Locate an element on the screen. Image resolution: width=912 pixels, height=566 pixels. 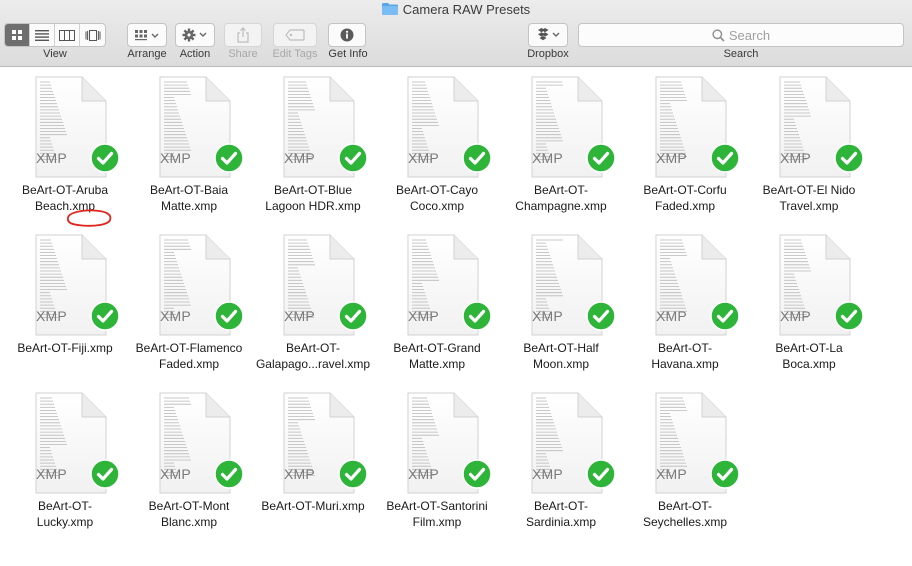
share-button is located at coordinates (243, 35).